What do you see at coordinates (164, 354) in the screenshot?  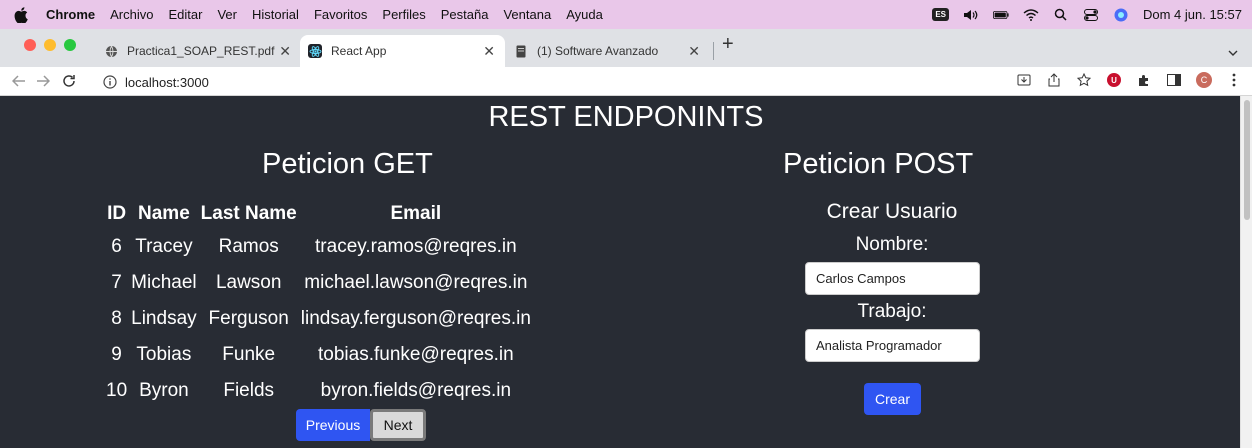 I see `cell-name: Tobias` at bounding box center [164, 354].